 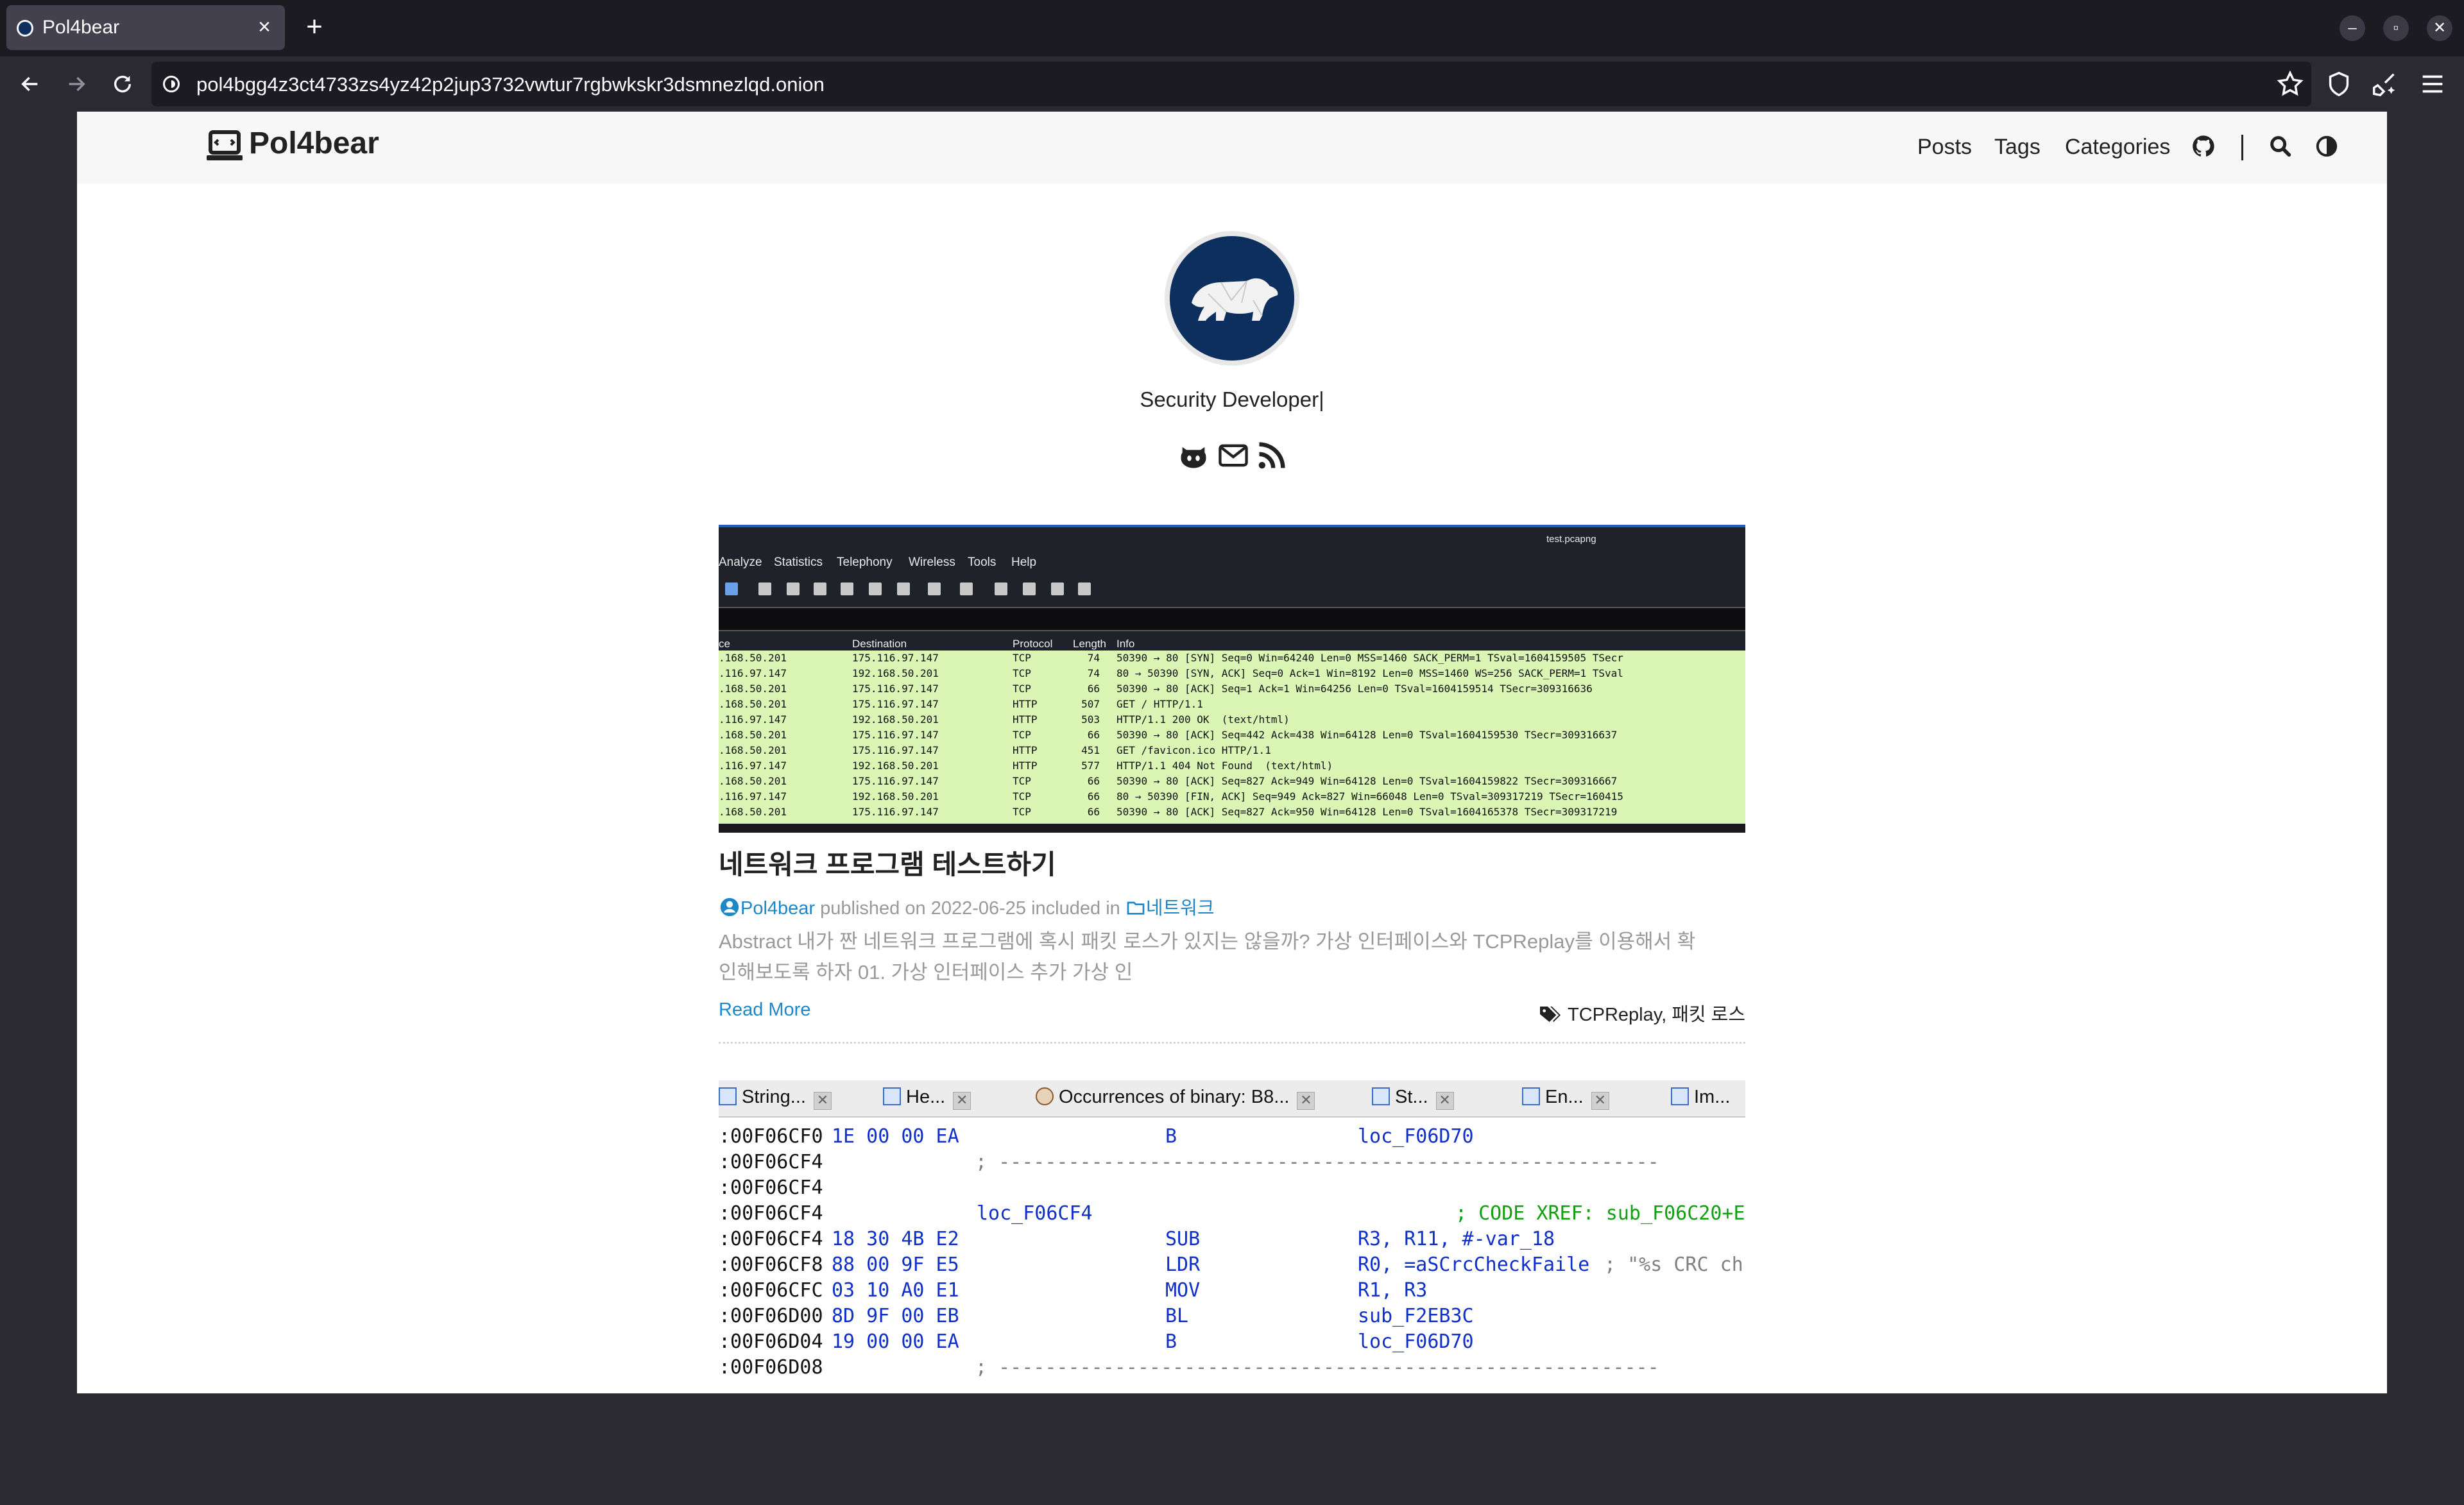 What do you see at coordinates (1225, 766) in the screenshot?
I see `packet-cell: HTTP/1.1 404 Not Found (text/html)` at bounding box center [1225, 766].